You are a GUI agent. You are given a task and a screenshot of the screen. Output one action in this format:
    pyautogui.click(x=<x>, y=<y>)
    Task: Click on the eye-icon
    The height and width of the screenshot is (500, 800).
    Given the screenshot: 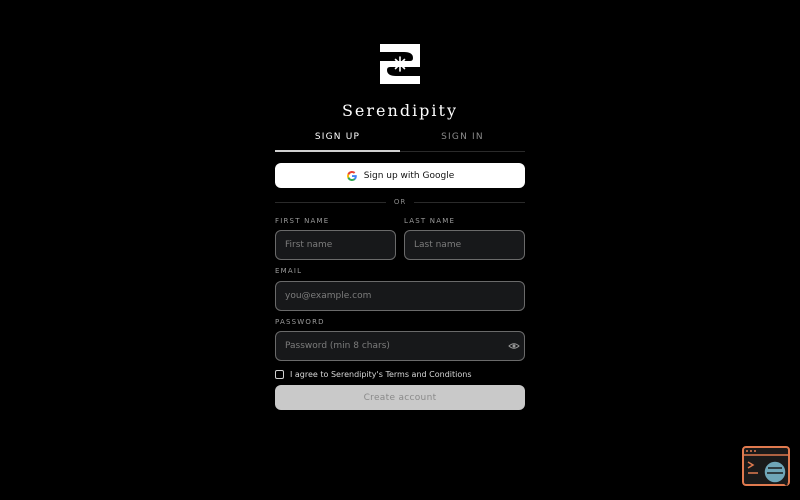 What is the action you would take?
    pyautogui.click(x=514, y=346)
    